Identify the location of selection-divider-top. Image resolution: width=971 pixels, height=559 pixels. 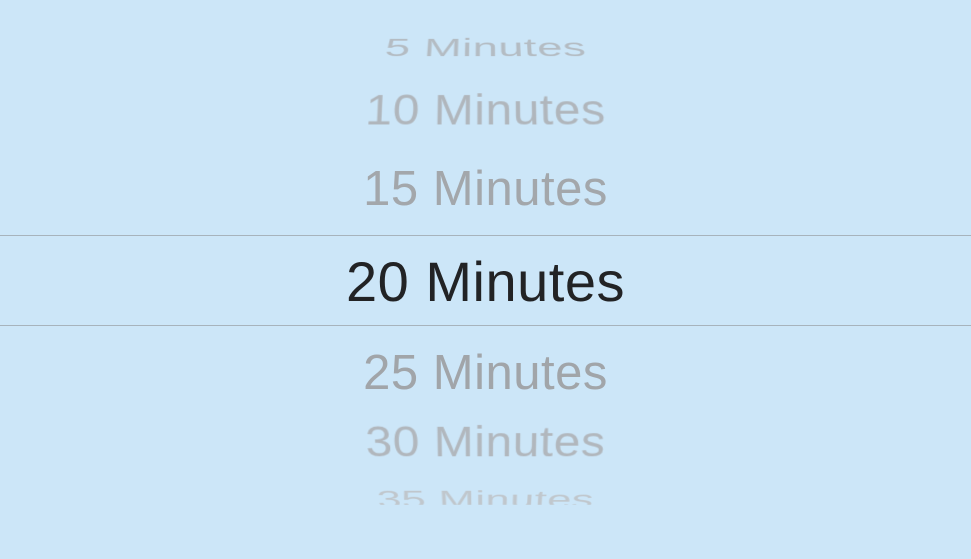
(485, 235).